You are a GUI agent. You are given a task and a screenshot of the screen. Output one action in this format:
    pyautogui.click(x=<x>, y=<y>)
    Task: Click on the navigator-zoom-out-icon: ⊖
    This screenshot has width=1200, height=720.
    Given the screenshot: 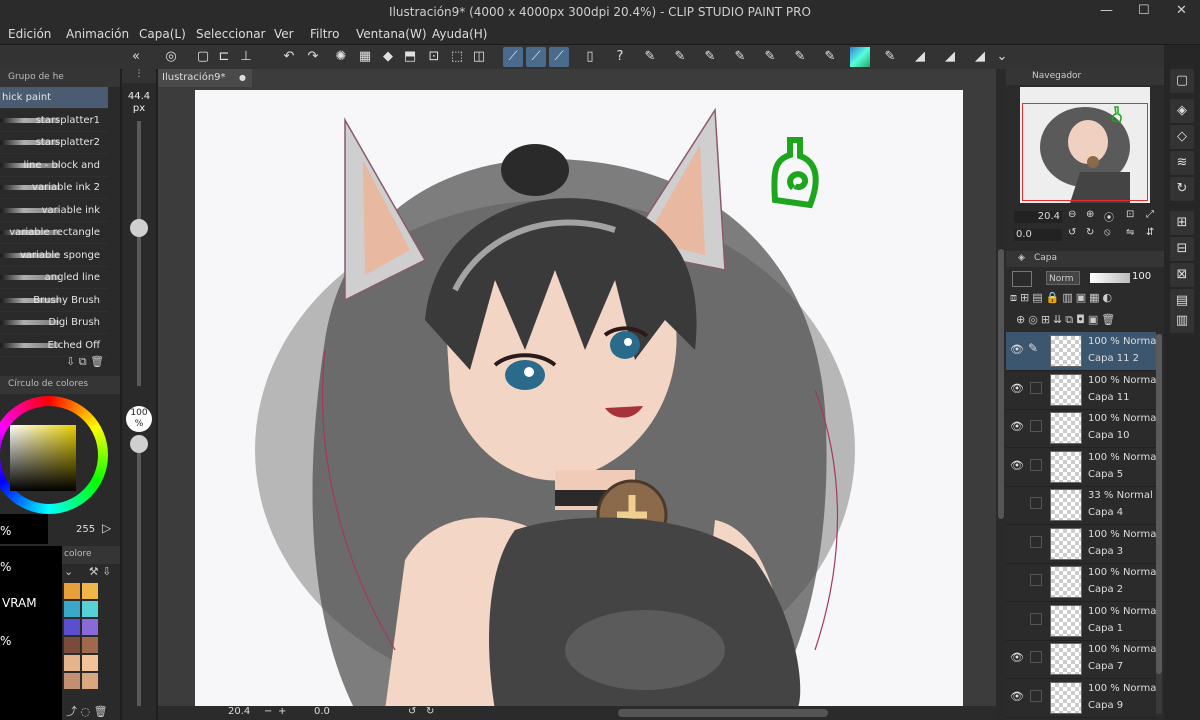 What is the action you would take?
    pyautogui.click(x=1072, y=214)
    